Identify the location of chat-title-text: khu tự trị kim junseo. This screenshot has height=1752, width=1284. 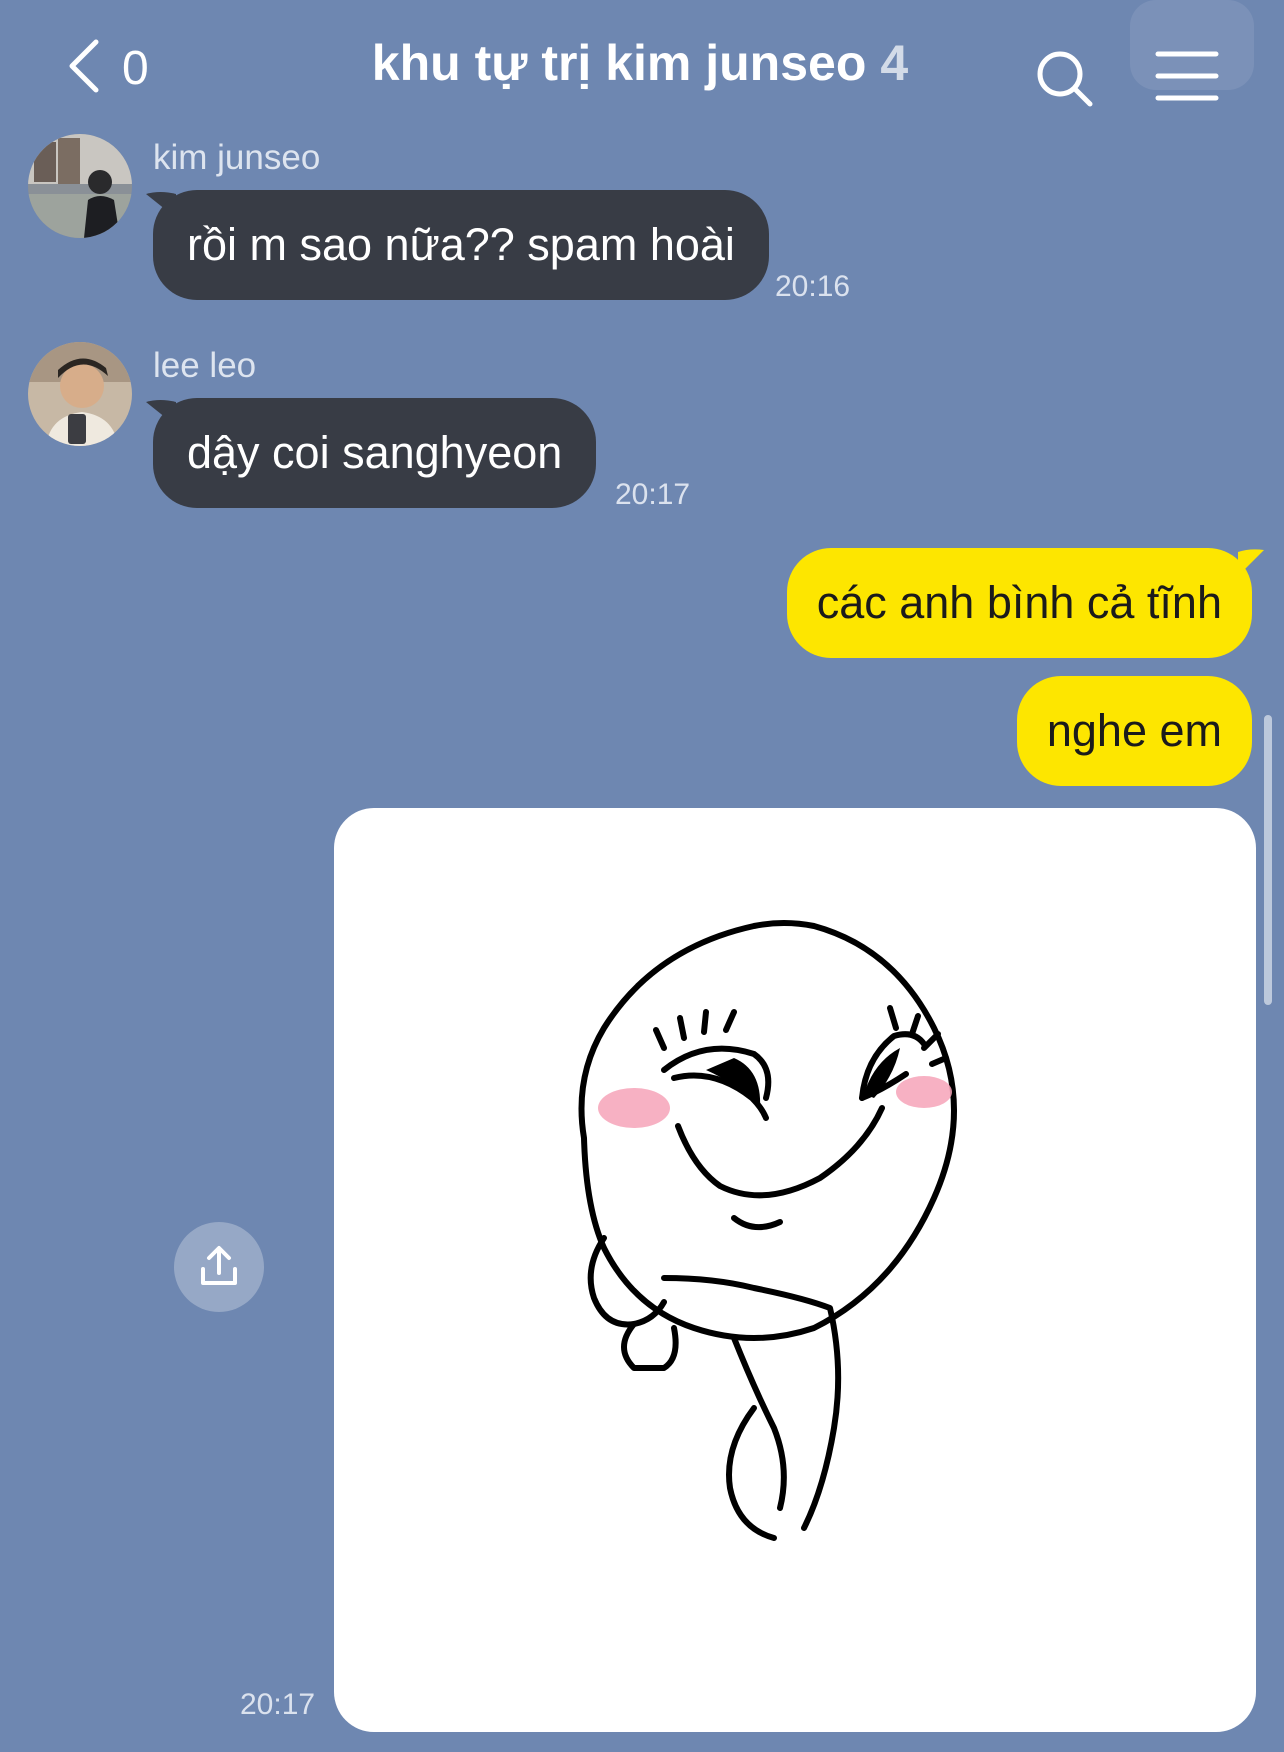
(619, 63).